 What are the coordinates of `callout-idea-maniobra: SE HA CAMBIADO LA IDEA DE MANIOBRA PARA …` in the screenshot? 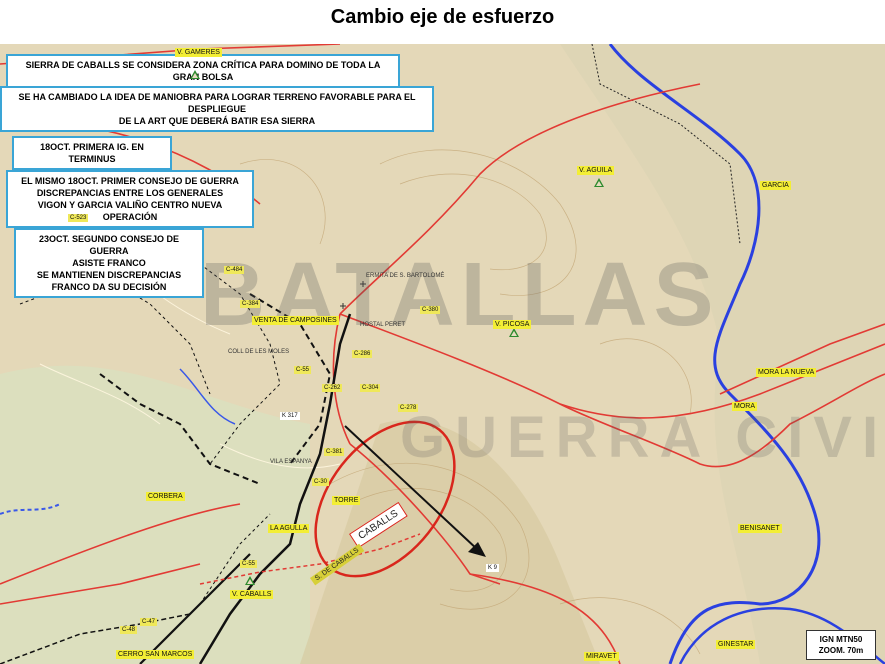 It's located at (217, 109).